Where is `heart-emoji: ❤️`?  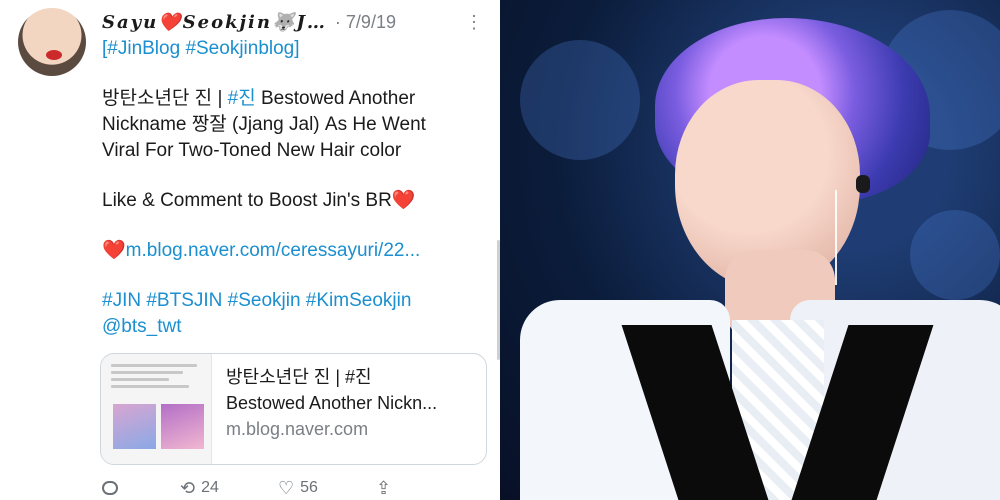
heart-emoji: ❤️ is located at coordinates (403, 200).